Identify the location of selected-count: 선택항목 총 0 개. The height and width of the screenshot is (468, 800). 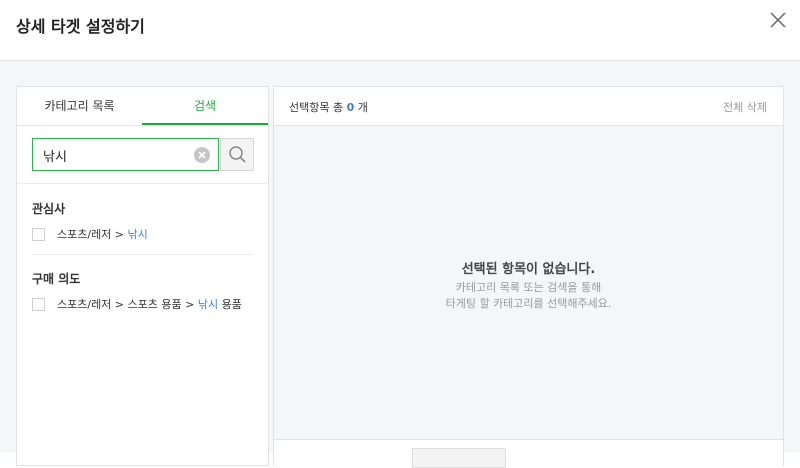
(328, 107).